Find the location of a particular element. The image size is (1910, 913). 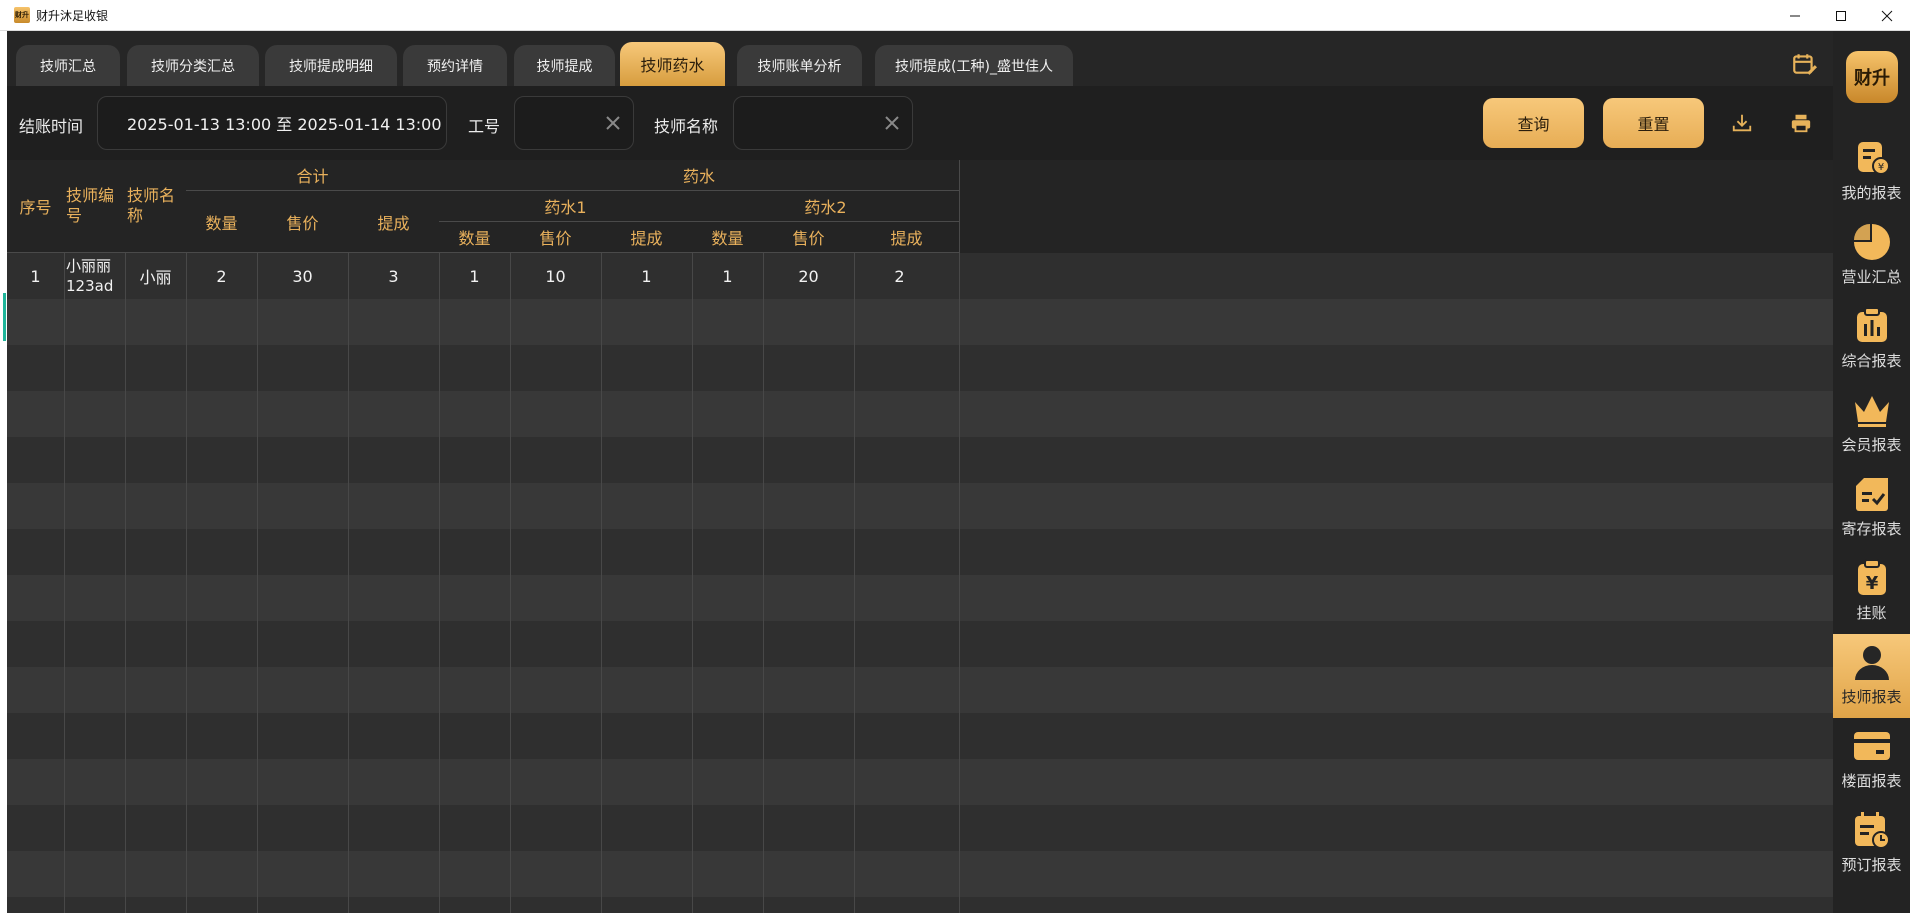

clipboard-bar-icon is located at coordinates (1871, 324).